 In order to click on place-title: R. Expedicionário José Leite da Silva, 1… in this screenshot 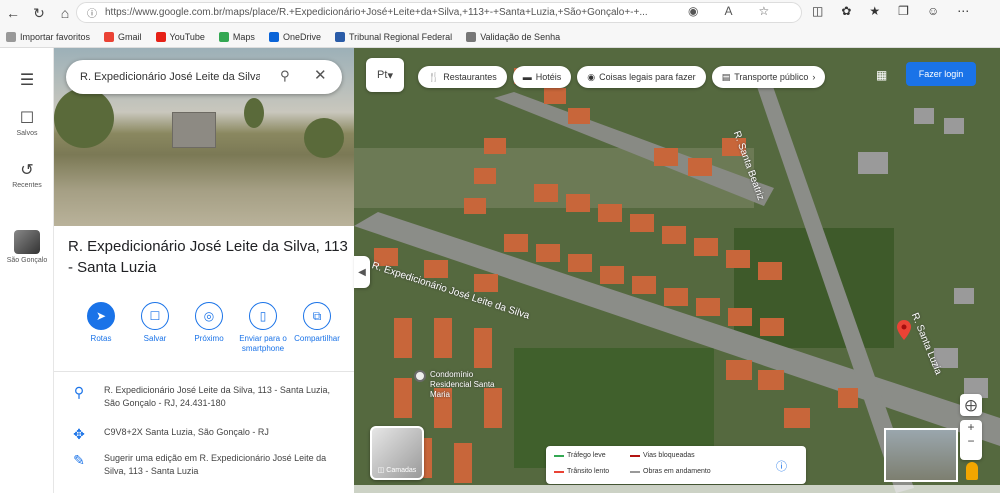, I will do `click(208, 257)`.